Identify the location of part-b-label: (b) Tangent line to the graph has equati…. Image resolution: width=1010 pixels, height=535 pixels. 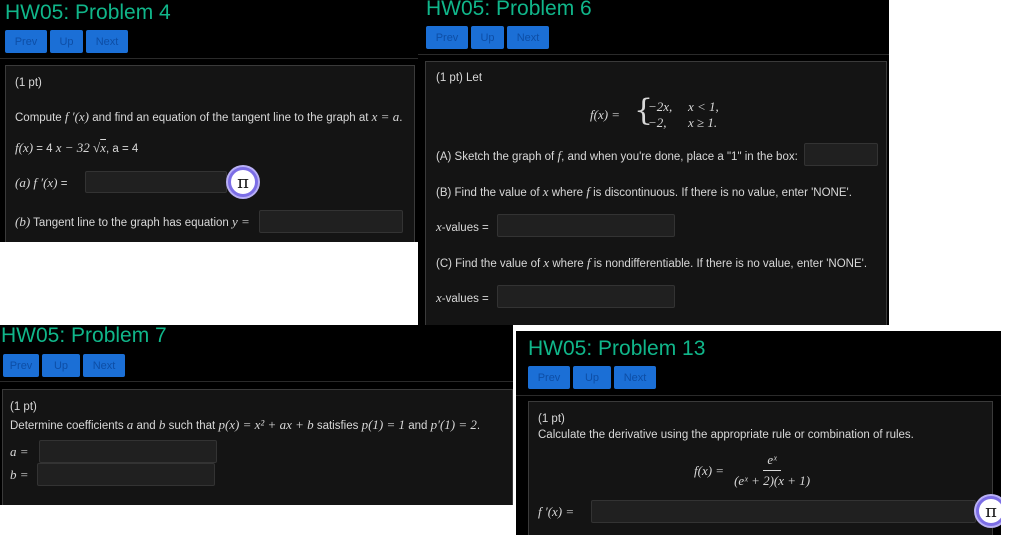
(132, 222).